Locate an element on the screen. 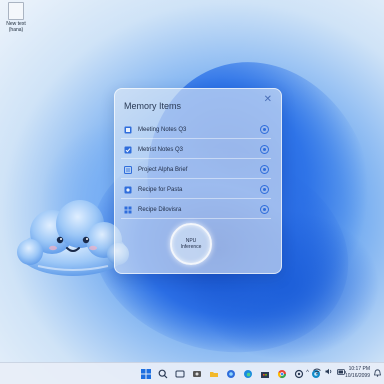 This screenshot has height=384, width=384. file-explorer-icon is located at coordinates (197, 374).